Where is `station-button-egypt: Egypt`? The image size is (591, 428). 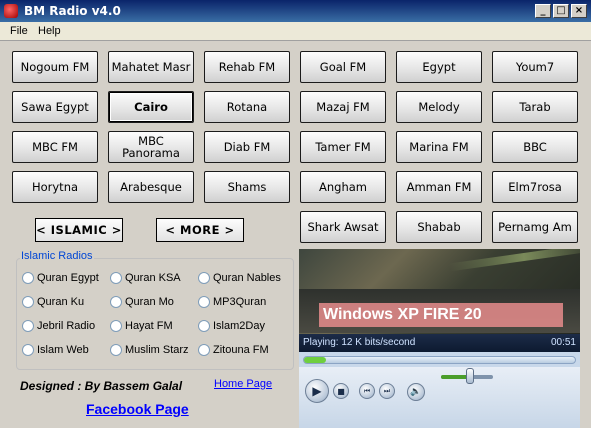 station-button-egypt: Egypt is located at coordinates (439, 67).